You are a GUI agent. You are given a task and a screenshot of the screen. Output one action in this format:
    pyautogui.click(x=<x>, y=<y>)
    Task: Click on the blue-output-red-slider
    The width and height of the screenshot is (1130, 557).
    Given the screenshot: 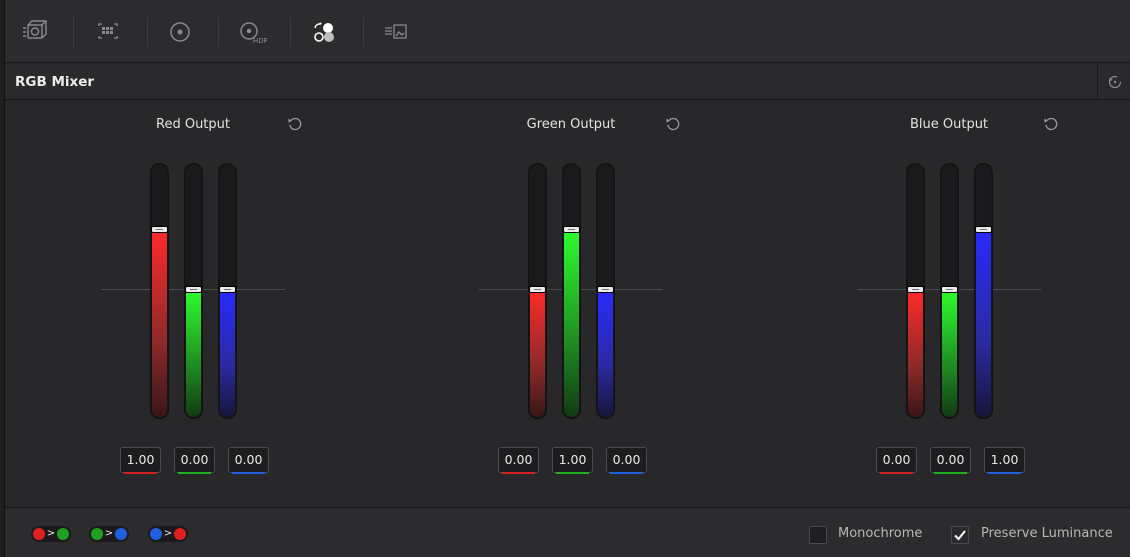 What is the action you would take?
    pyautogui.click(x=915, y=291)
    